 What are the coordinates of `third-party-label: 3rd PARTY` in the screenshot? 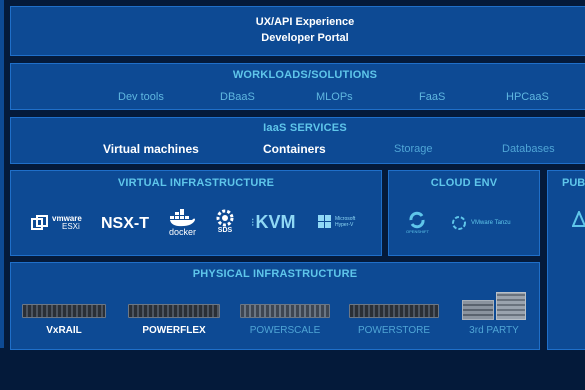 It's located at (494, 330).